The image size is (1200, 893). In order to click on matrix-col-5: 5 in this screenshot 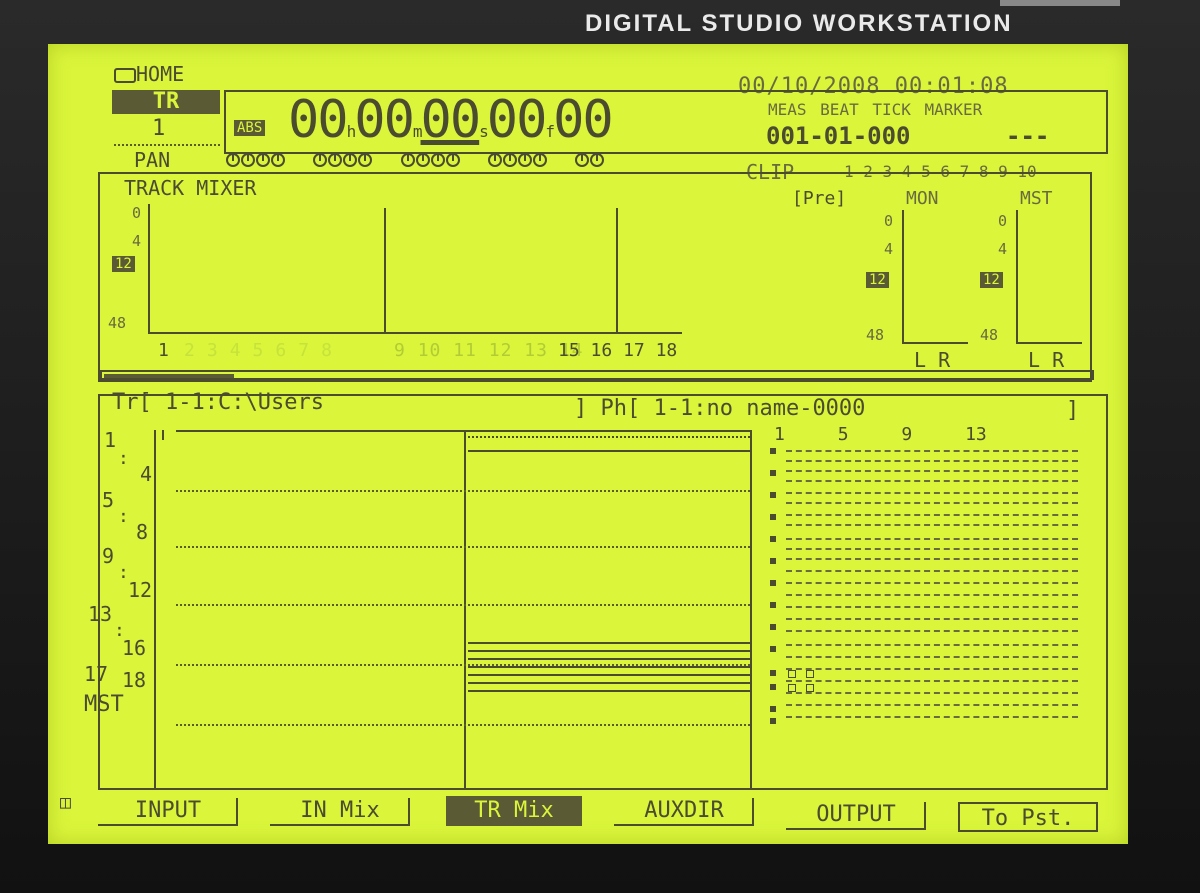, I will do `click(843, 434)`.